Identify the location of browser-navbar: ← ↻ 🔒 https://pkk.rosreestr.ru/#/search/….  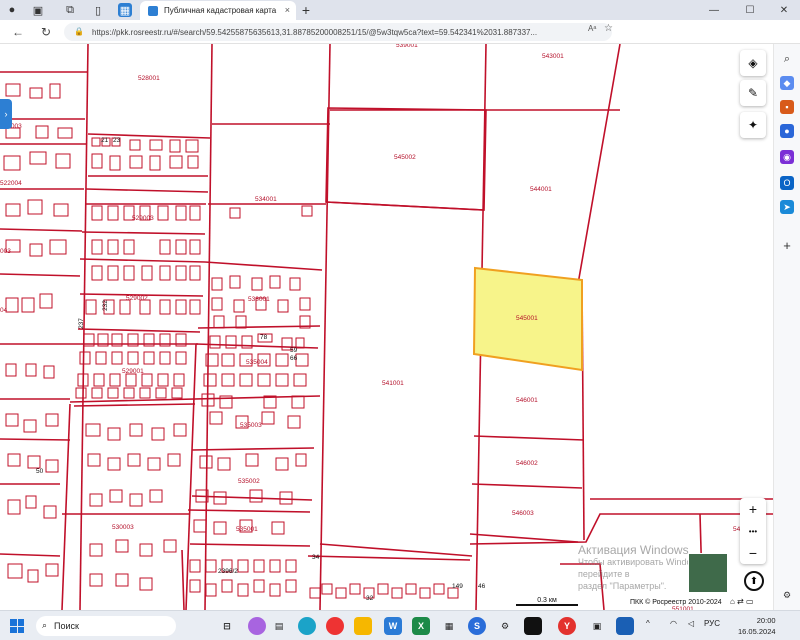
(400, 32).